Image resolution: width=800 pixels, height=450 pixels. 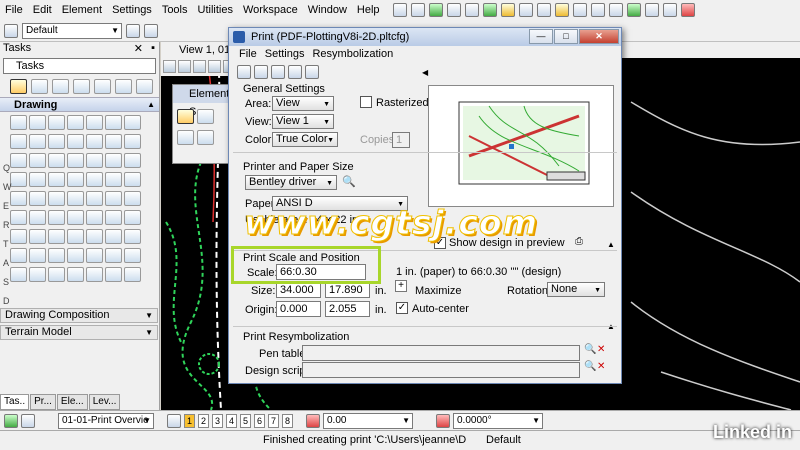 What do you see at coordinates (435, 10) in the screenshot?
I see `level-manager-icon` at bounding box center [435, 10].